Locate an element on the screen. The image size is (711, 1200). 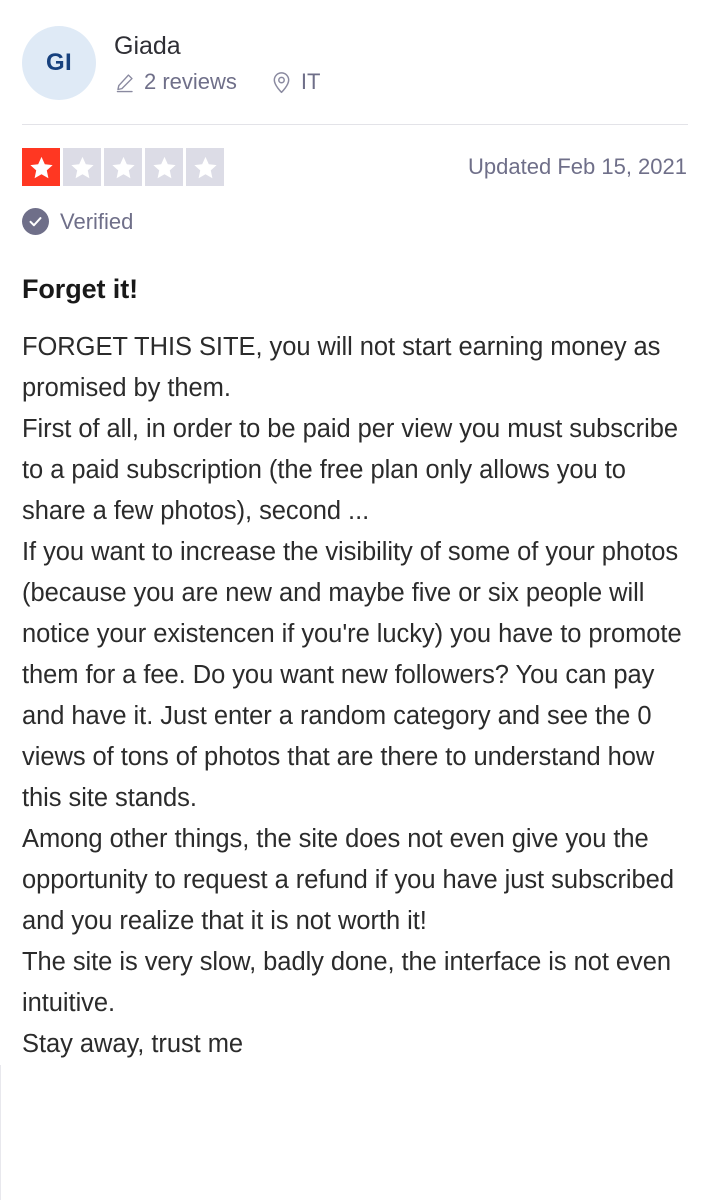
consumer-header: GI Giada 2 reviews IT is located at coordinates (355, 50).